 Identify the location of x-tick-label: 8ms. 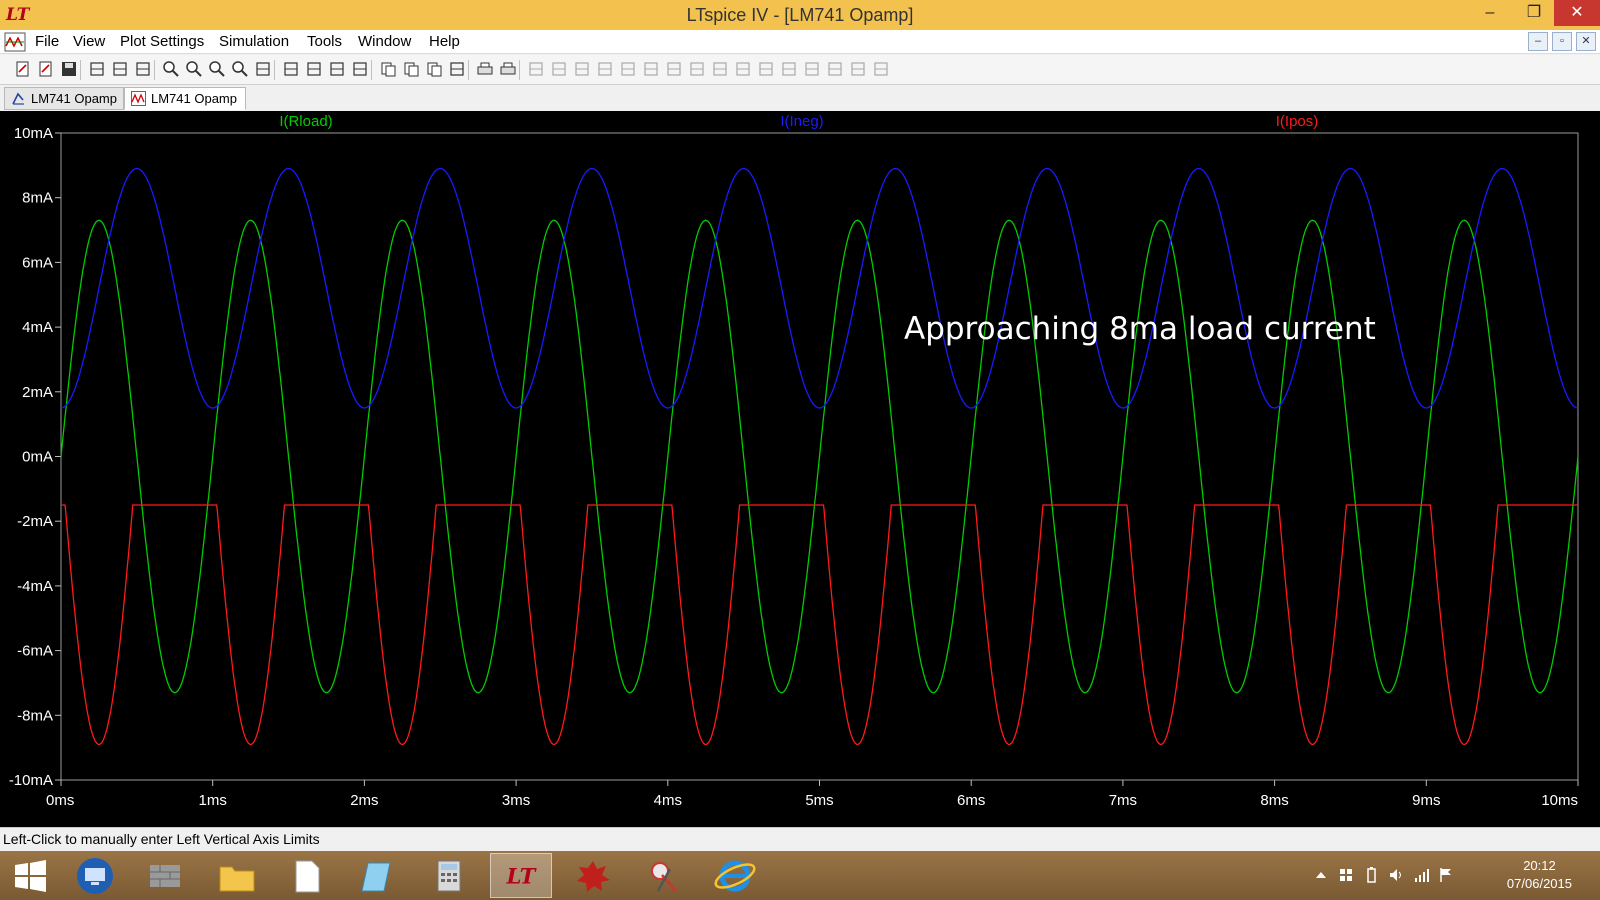
(1274, 800).